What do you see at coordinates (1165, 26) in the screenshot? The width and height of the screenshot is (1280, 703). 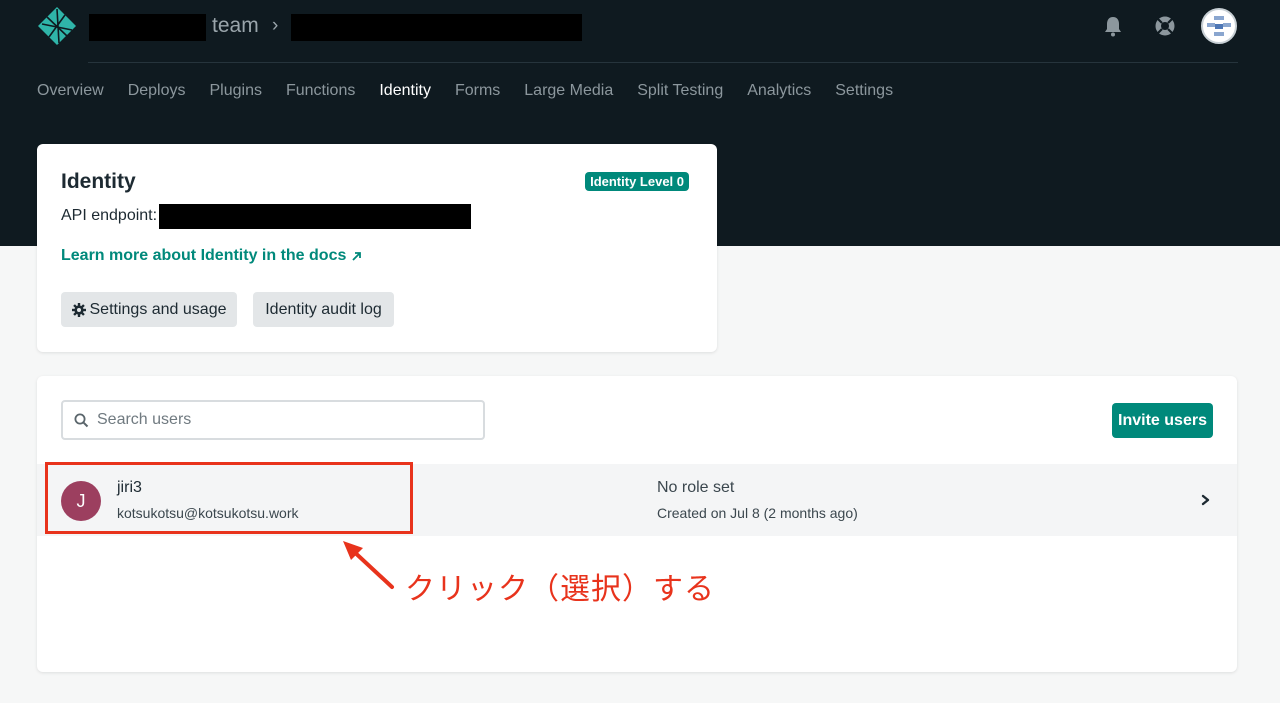 I see `help-lifebuoy-icon` at bounding box center [1165, 26].